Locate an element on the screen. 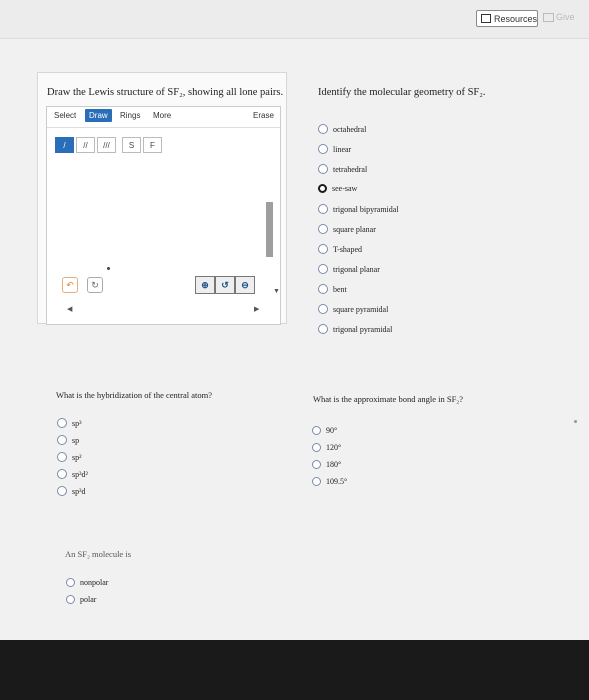 This screenshot has height=700, width=589. q3-option-label: sp³d is located at coordinates (79, 491).